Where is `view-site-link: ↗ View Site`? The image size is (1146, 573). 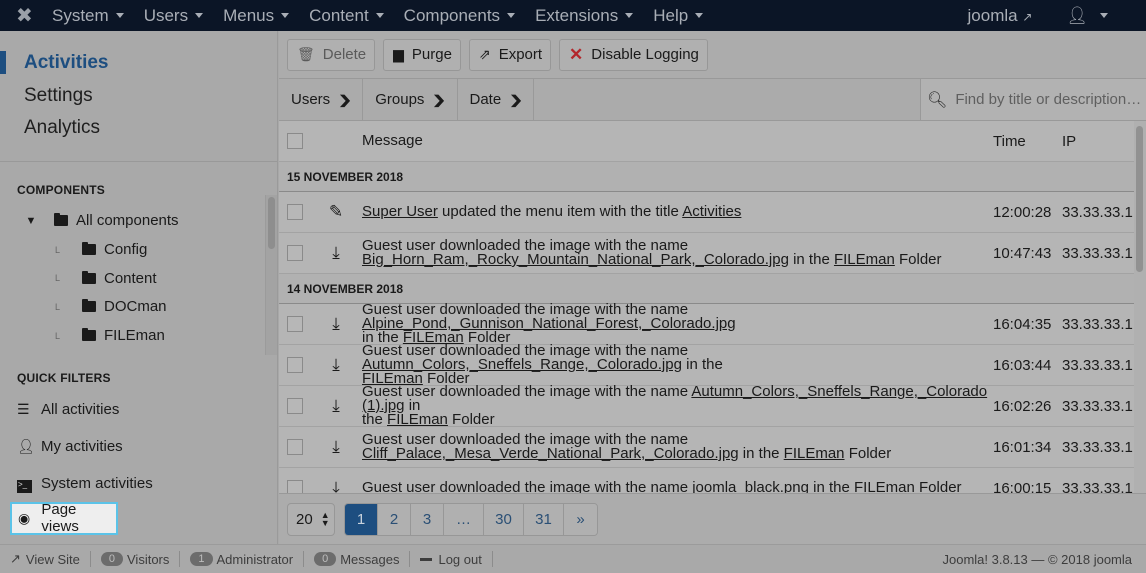
view-site-link: ↗ View Site is located at coordinates (45, 559).